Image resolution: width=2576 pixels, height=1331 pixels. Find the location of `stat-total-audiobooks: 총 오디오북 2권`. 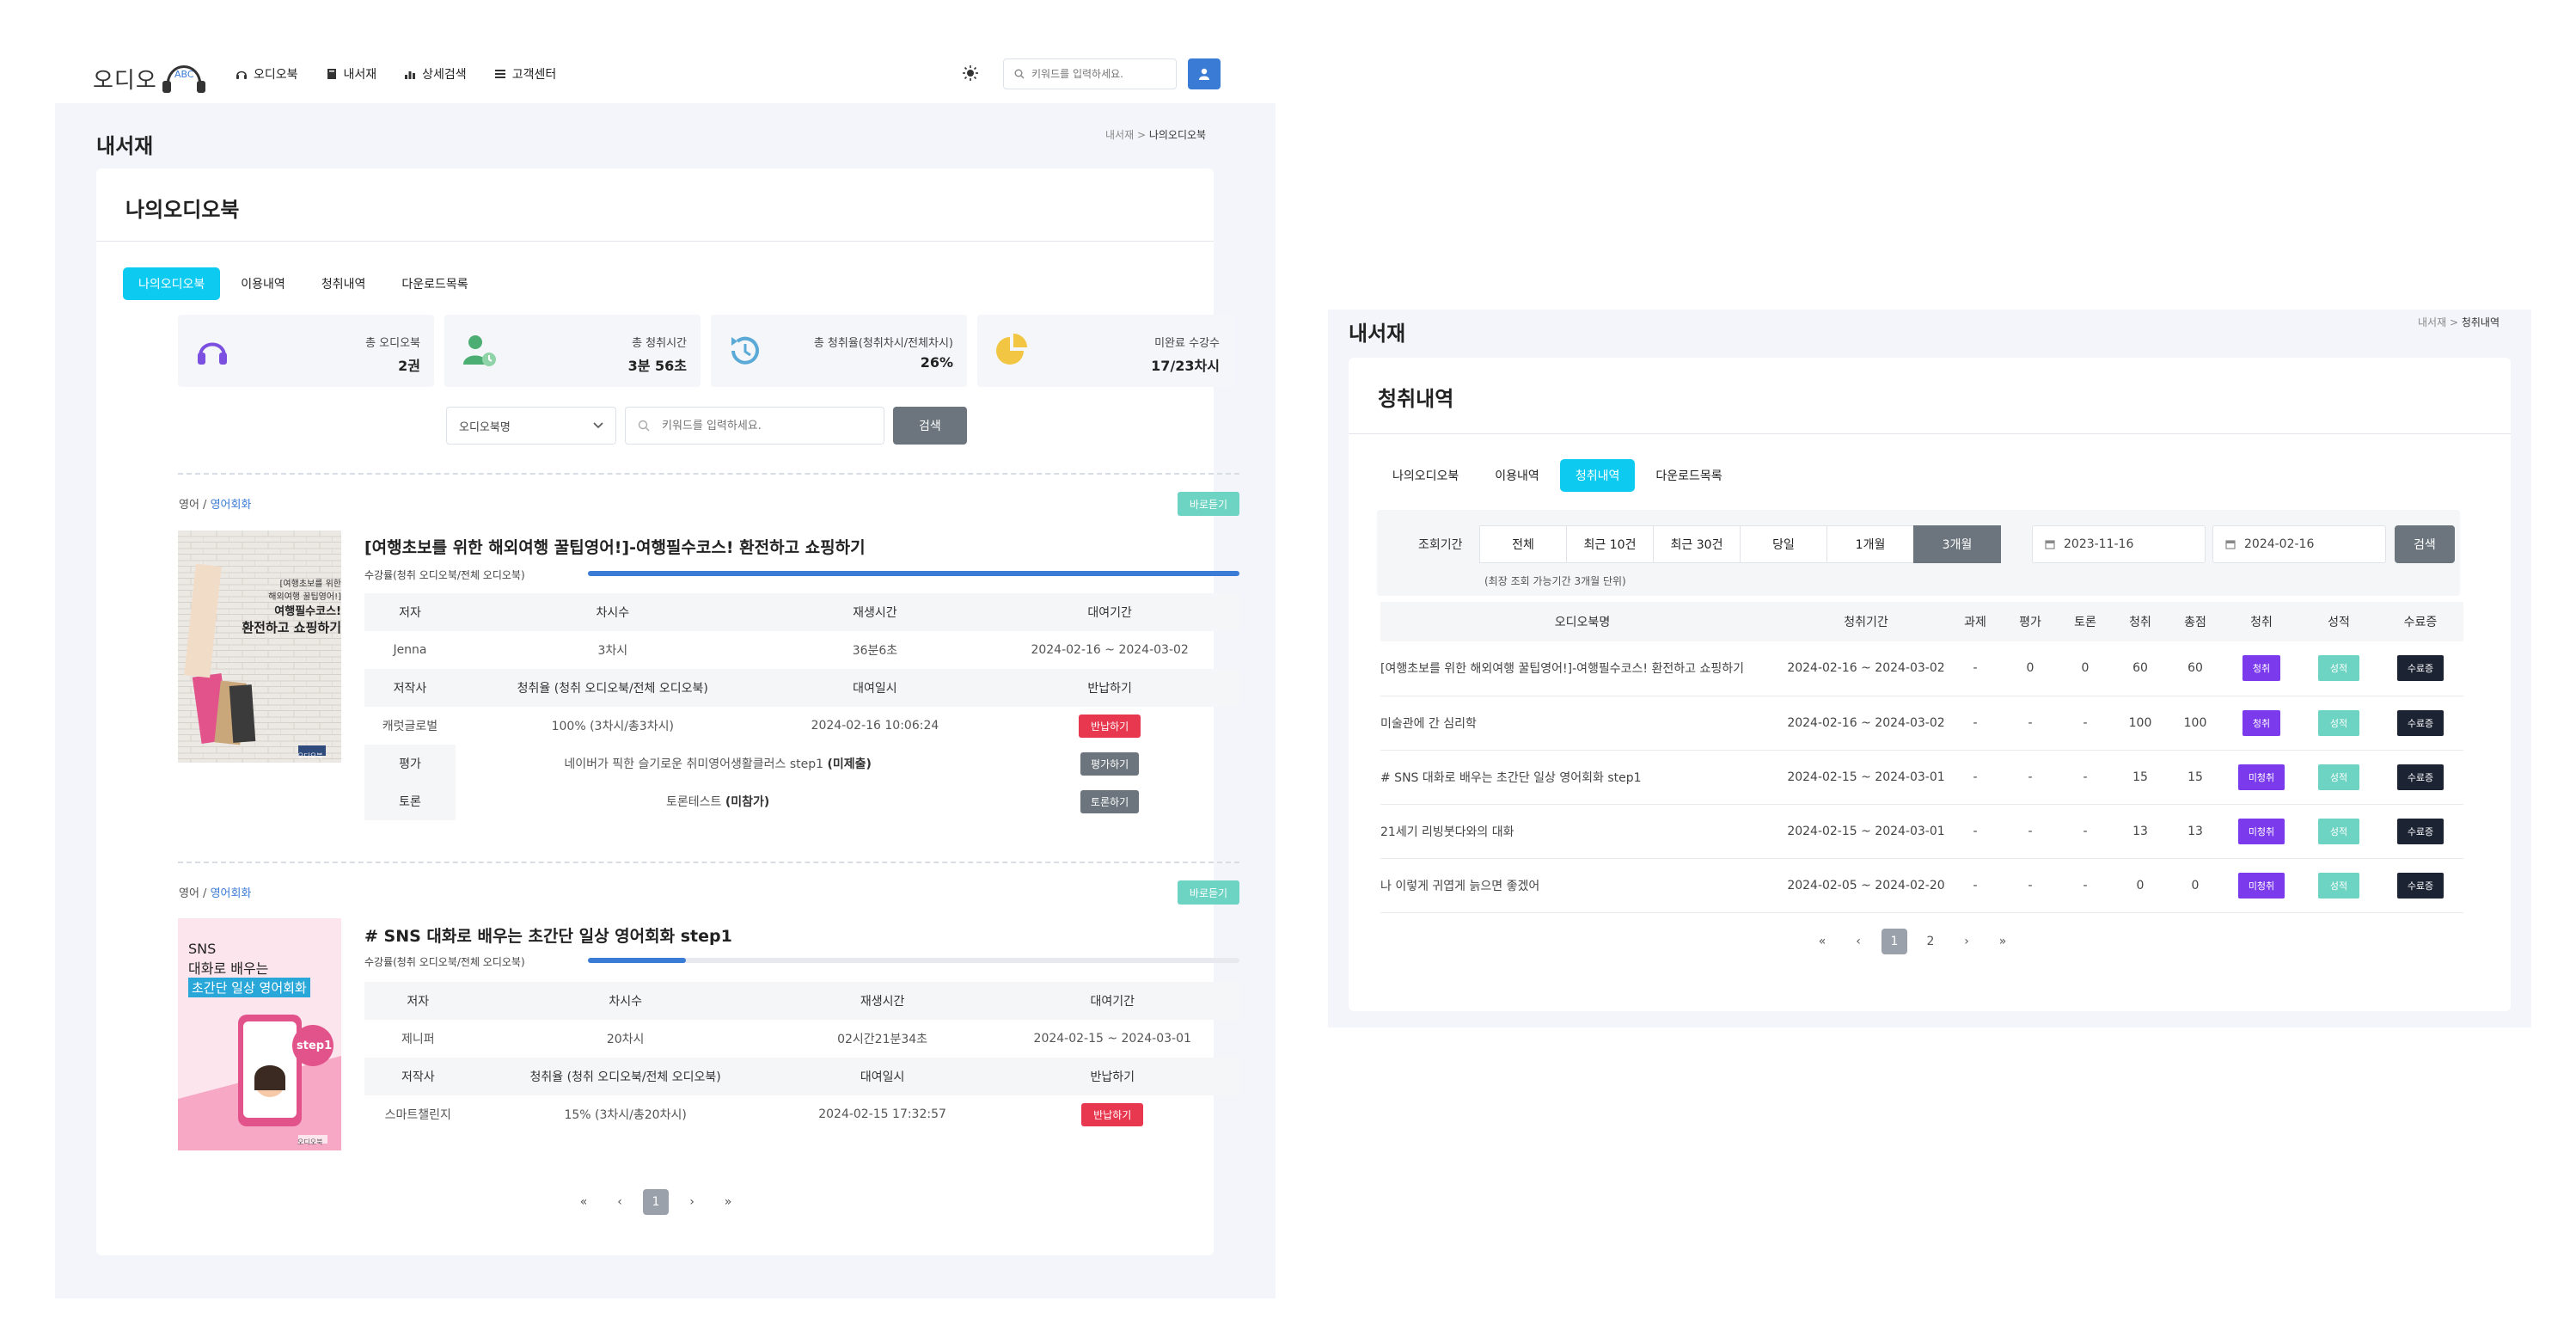

stat-total-audiobooks: 총 오디오북 2권 is located at coordinates (306, 351).